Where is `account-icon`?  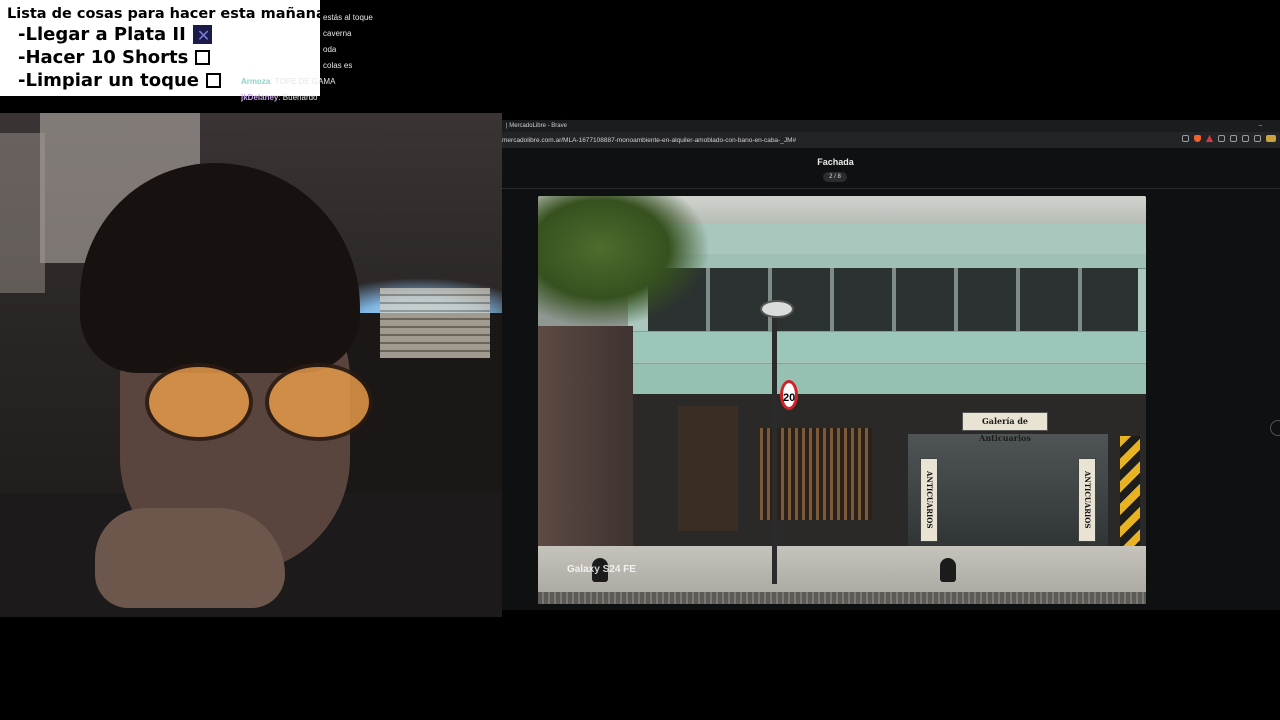 account-icon is located at coordinates (1271, 138).